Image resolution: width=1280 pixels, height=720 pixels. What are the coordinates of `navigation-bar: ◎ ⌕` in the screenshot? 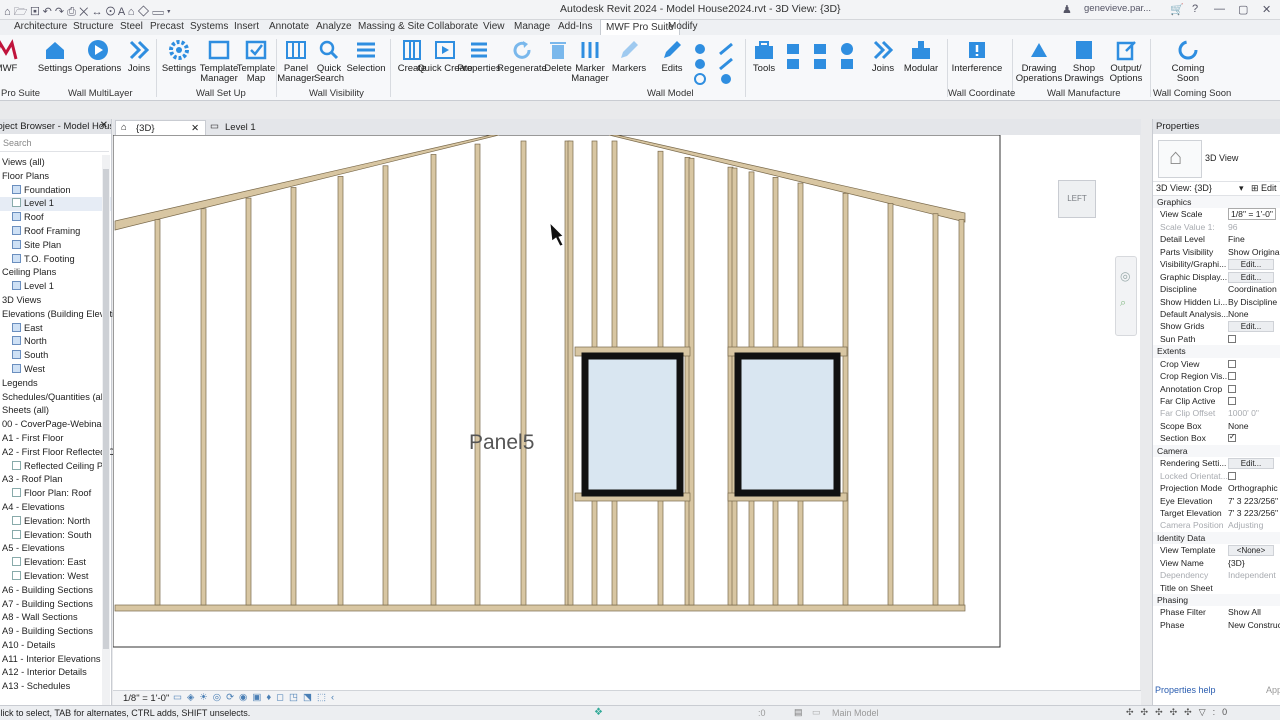 It's located at (1126, 296).